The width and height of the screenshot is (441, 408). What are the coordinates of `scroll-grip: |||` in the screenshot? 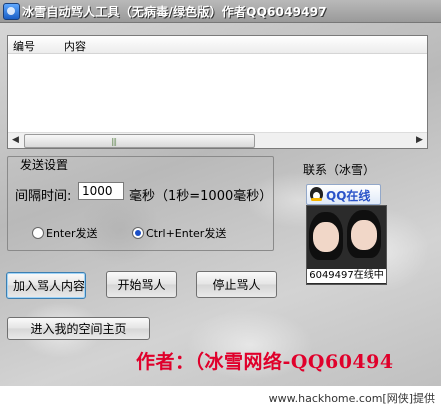 It's located at (114, 141).